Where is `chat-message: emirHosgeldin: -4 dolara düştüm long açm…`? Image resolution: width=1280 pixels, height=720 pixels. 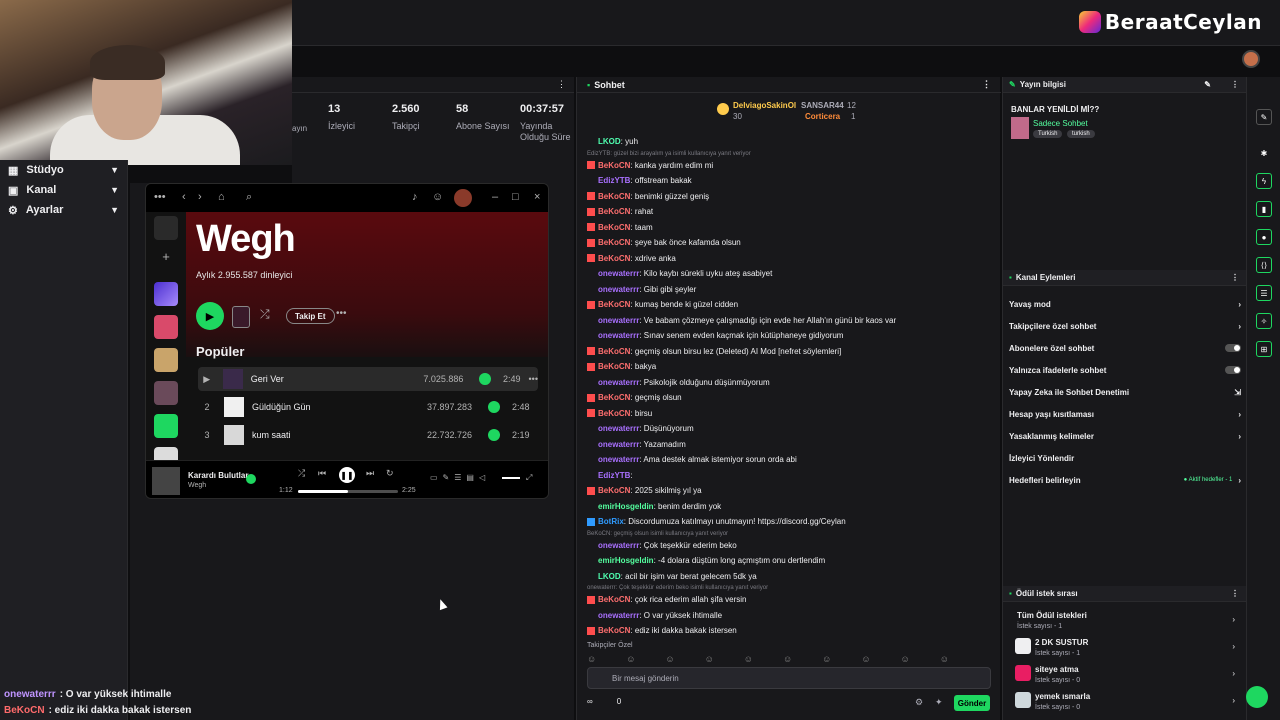
chat-message: emirHosgeldin: -4 dolara düştüm long açm… is located at coordinates (789, 561).